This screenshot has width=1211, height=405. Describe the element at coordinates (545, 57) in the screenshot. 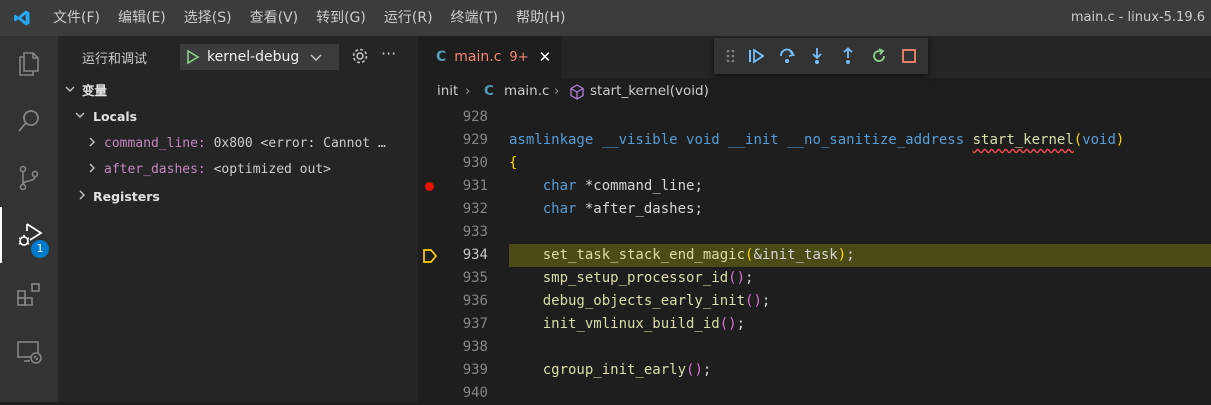

I see `close-icon: ✕` at that location.